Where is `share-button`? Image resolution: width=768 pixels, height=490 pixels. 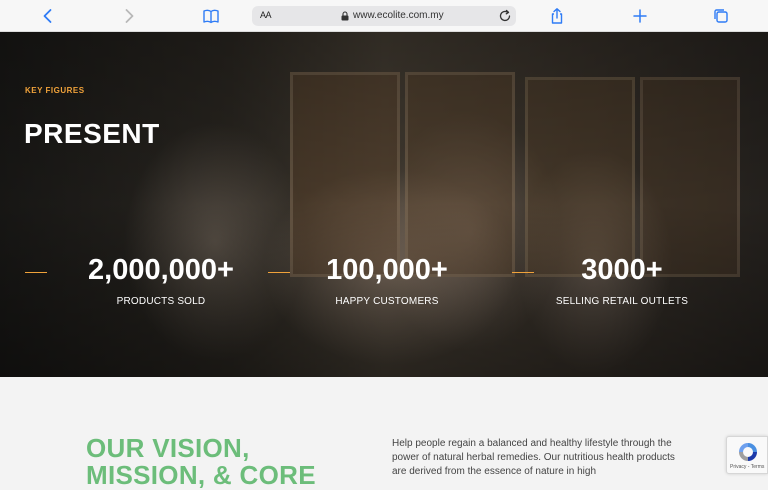
share-button is located at coordinates (557, 16).